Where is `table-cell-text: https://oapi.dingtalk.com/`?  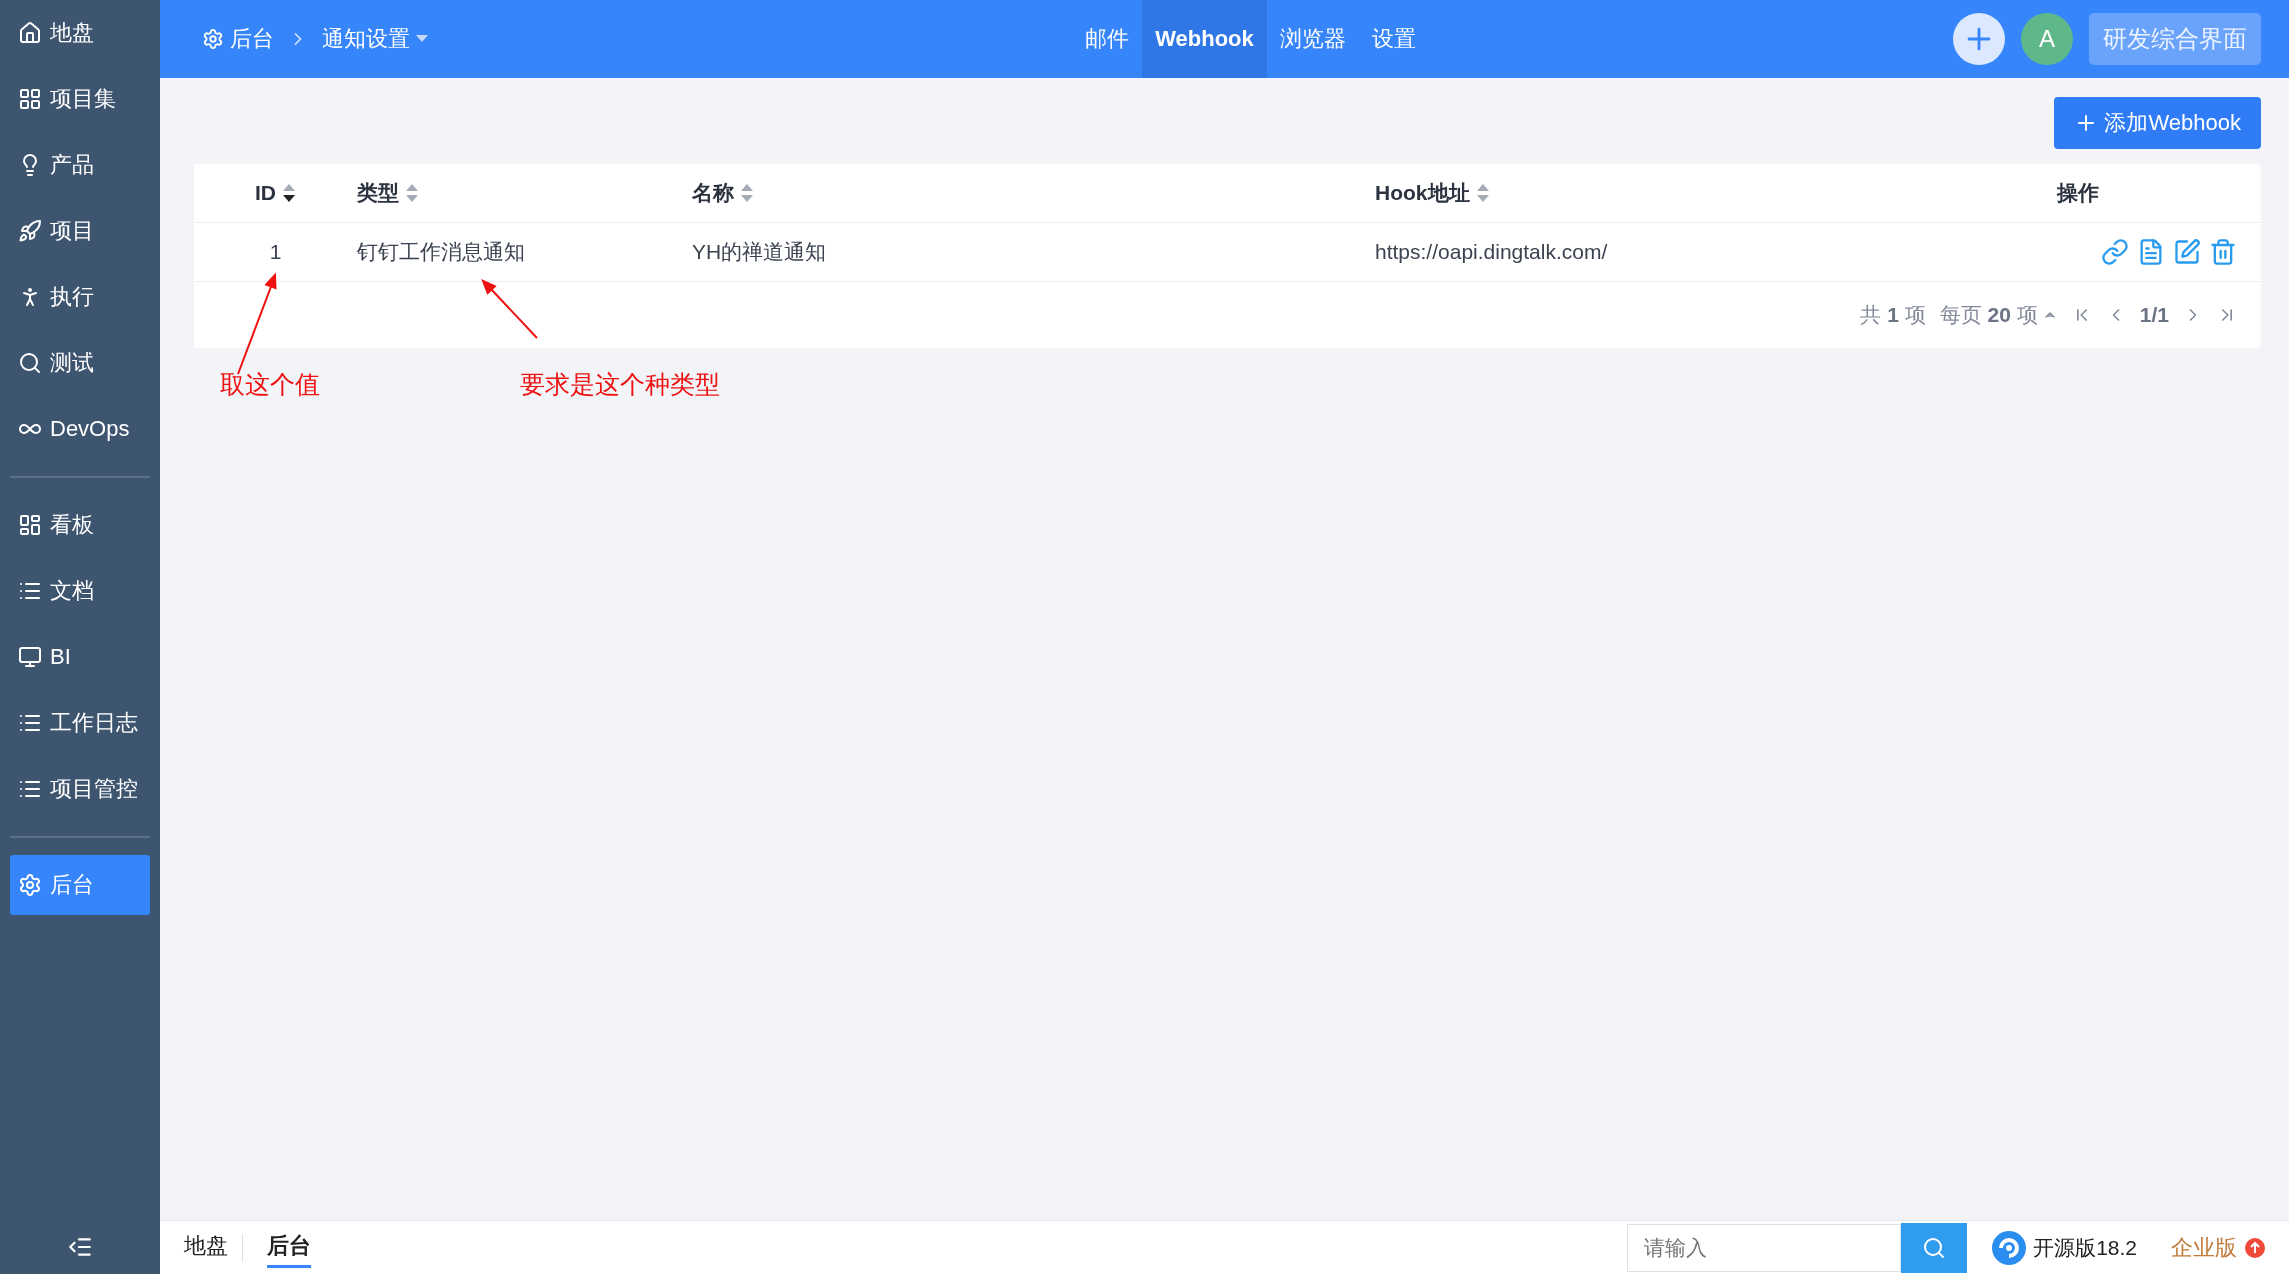 table-cell-text: https://oapi.dingtalk.com/ is located at coordinates (1491, 252).